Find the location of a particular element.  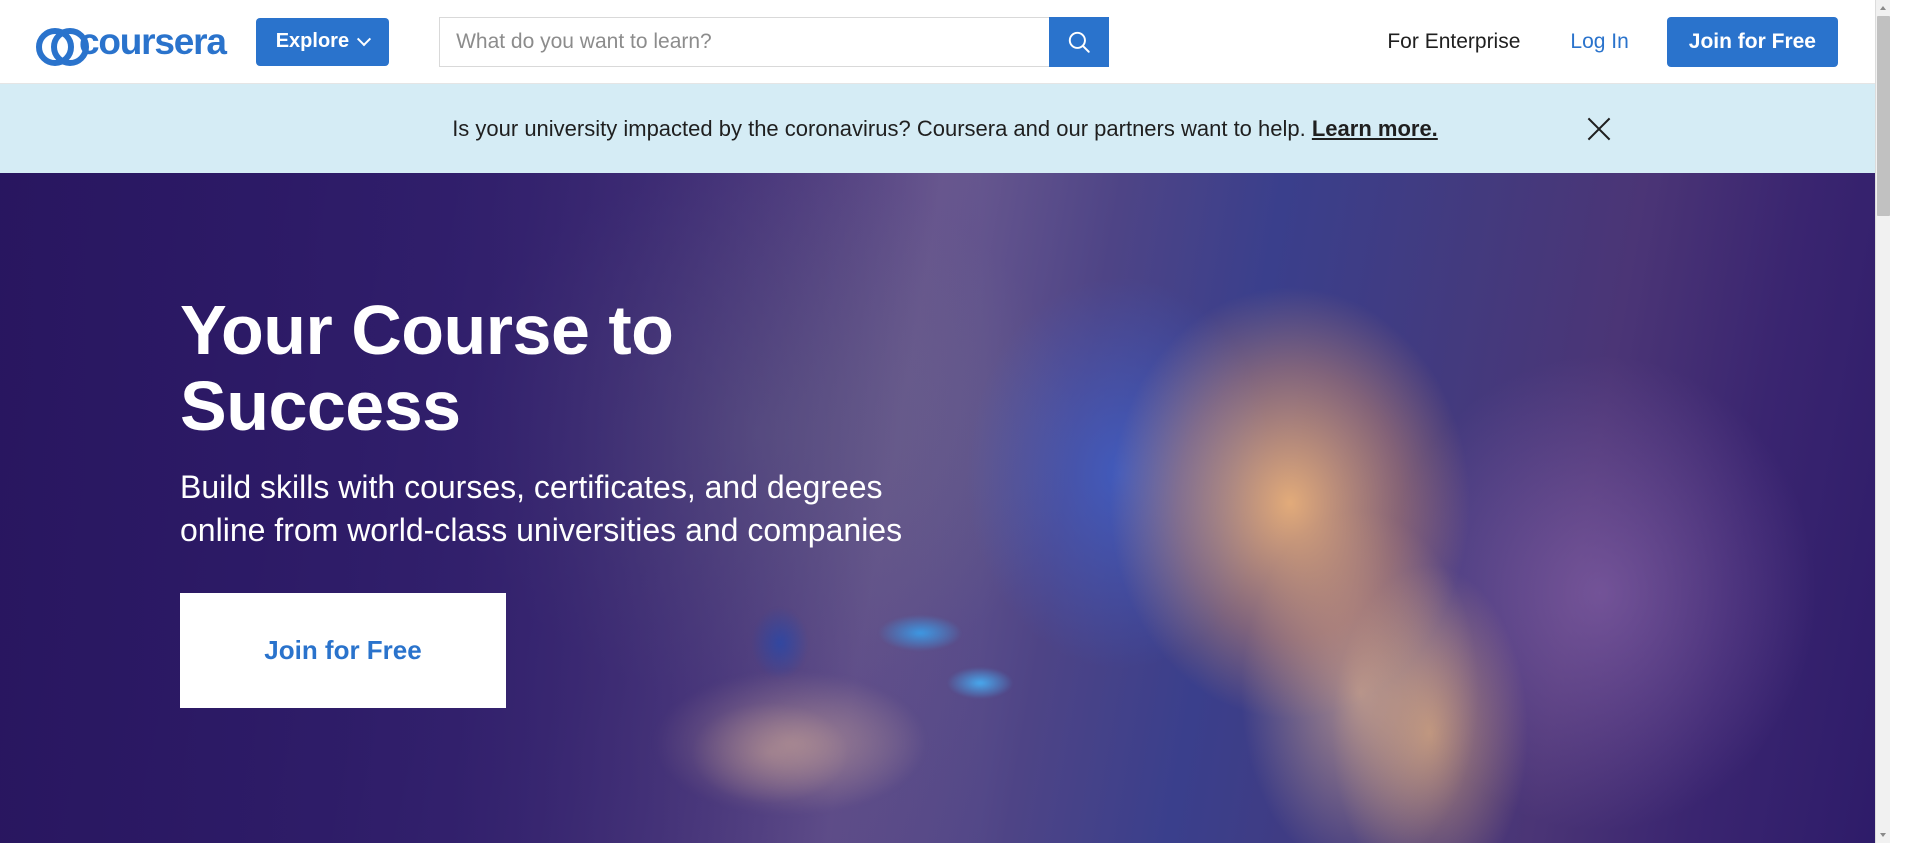

coursera-logo-mark-icon is located at coordinates (62, 47).